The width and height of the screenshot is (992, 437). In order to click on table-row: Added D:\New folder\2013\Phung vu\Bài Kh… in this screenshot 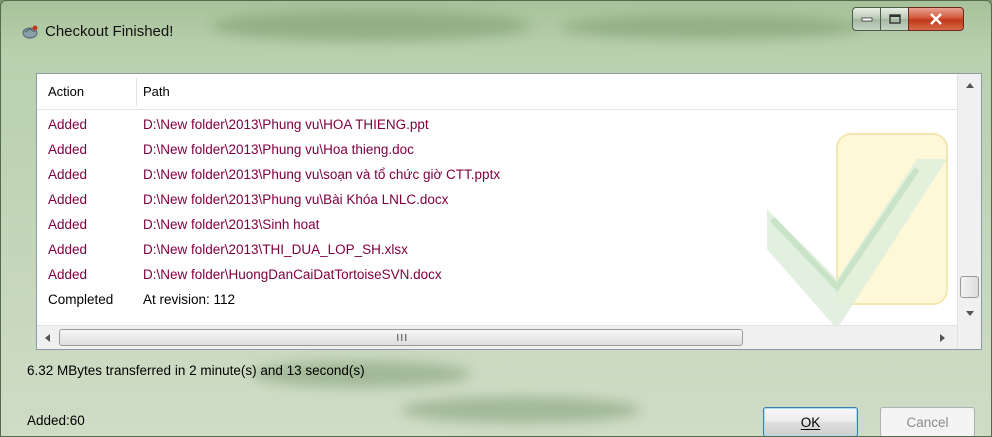, I will do `click(497, 200)`.